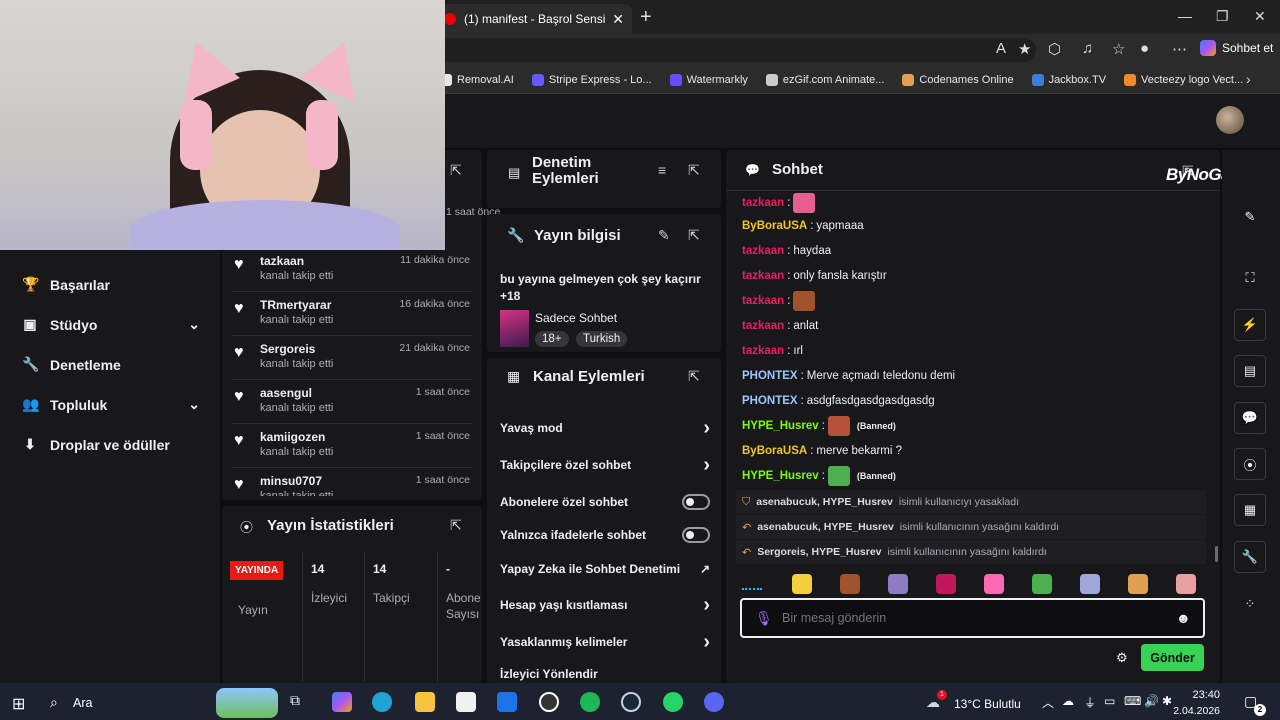  Describe the element at coordinates (1054, 49) in the screenshot. I see `extensions-icon: ⬡` at that location.